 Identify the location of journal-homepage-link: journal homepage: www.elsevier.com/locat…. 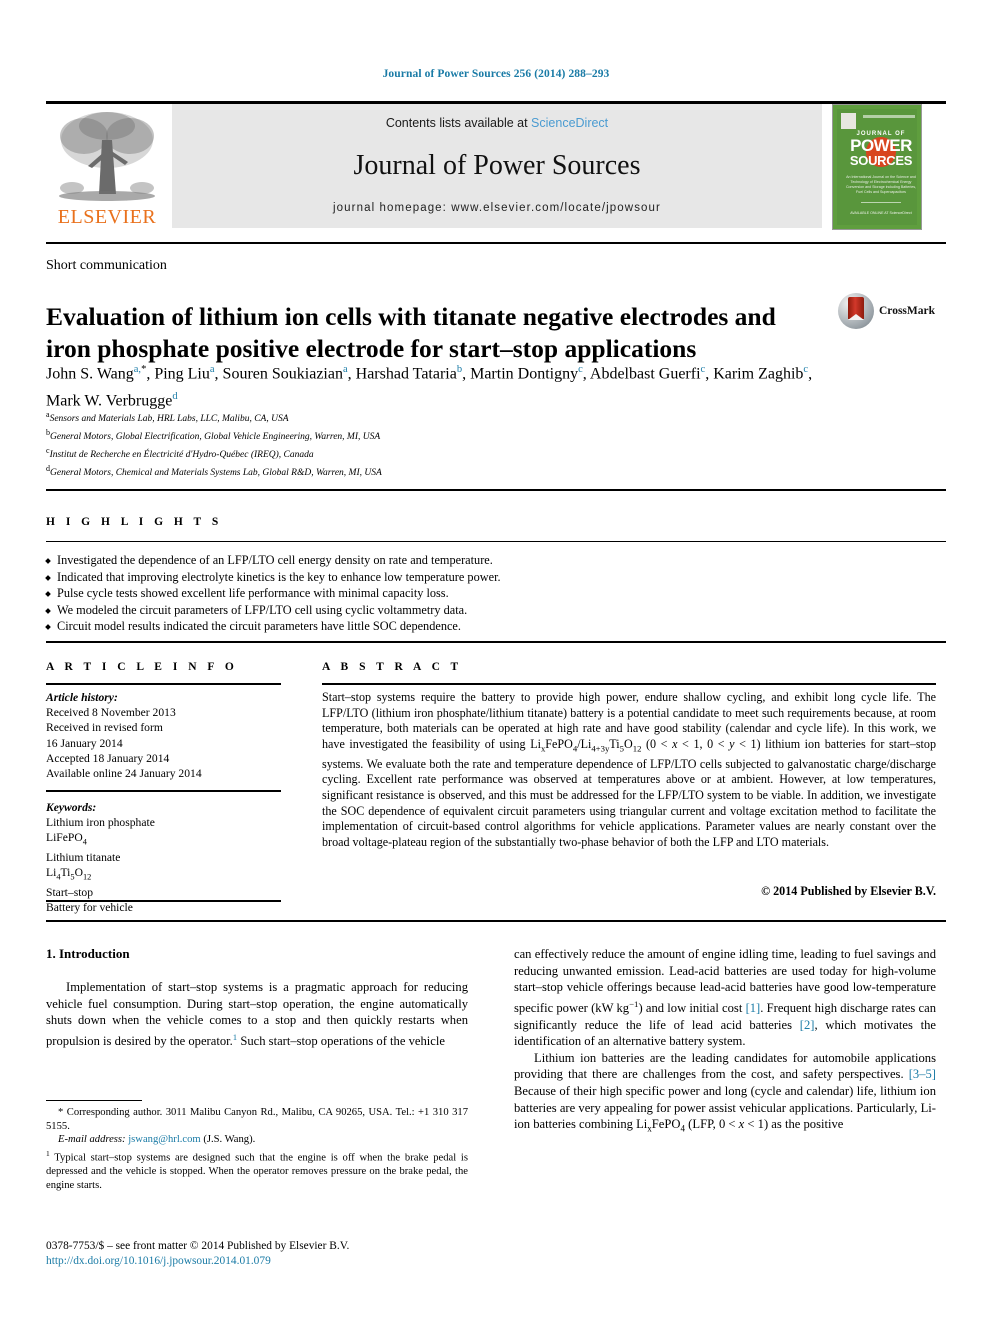
(497, 208).